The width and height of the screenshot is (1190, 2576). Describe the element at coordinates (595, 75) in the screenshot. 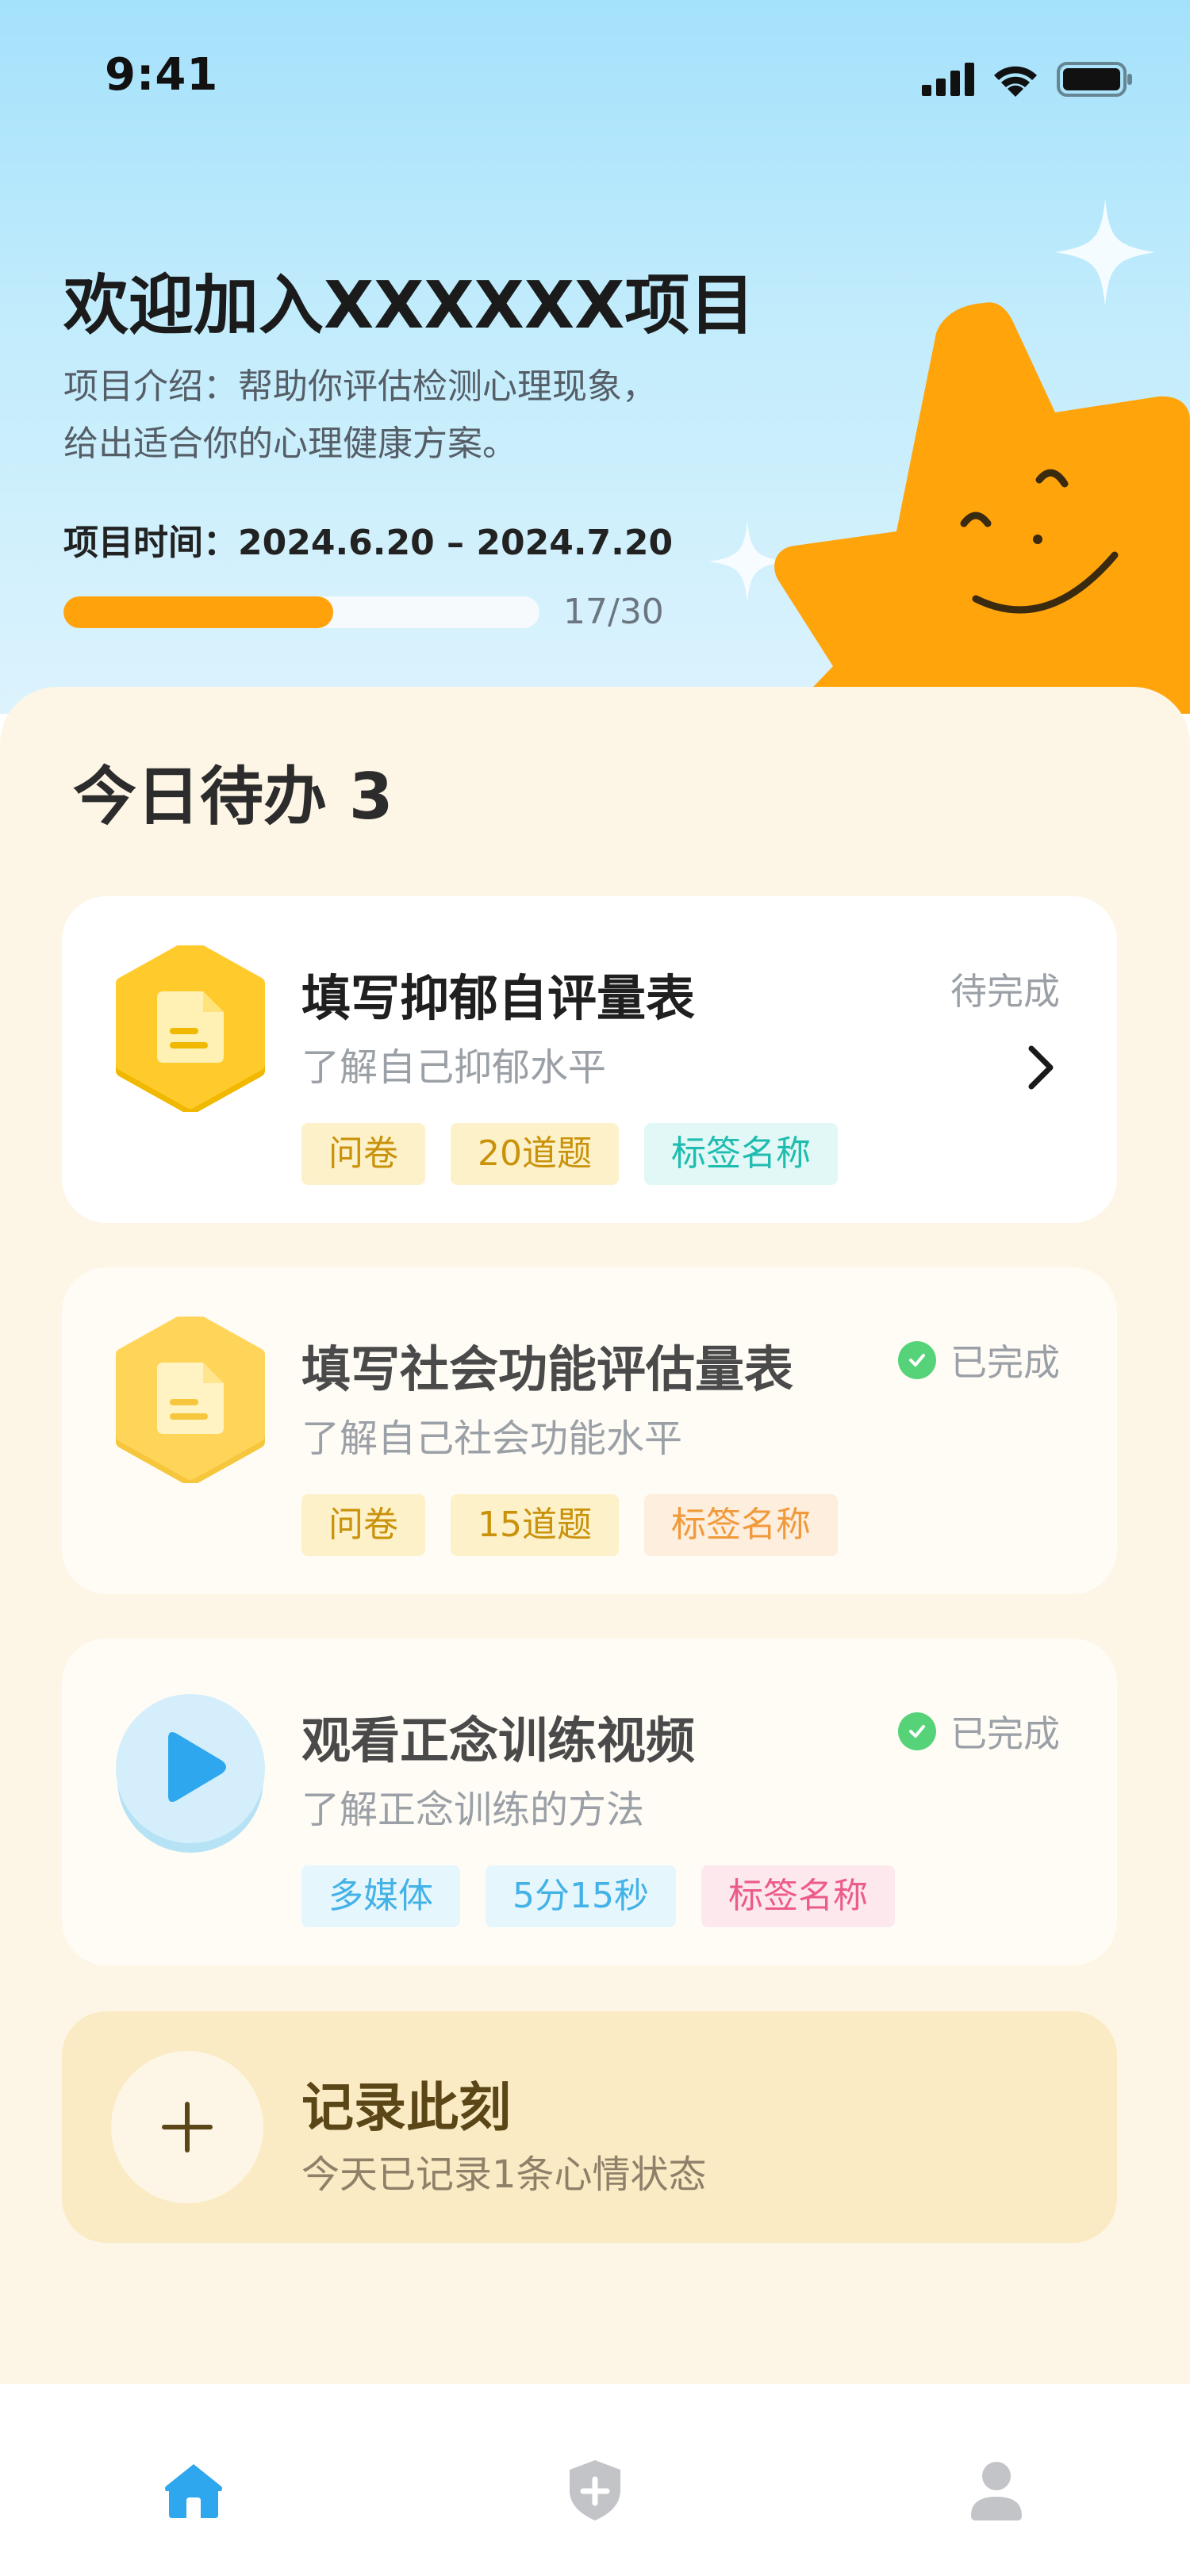

I see `status-bar: 9:41` at that location.